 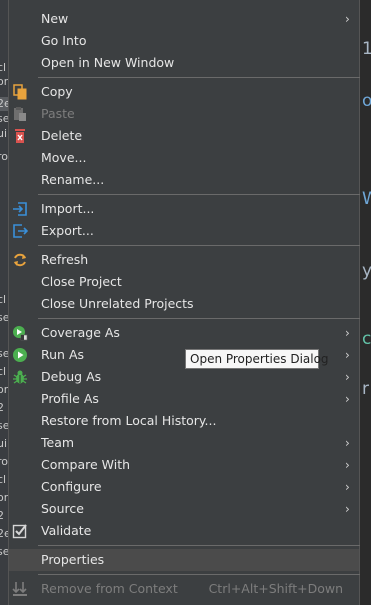 I want to click on background-editor: 1 or W y cl r, so click(x=365, y=302).